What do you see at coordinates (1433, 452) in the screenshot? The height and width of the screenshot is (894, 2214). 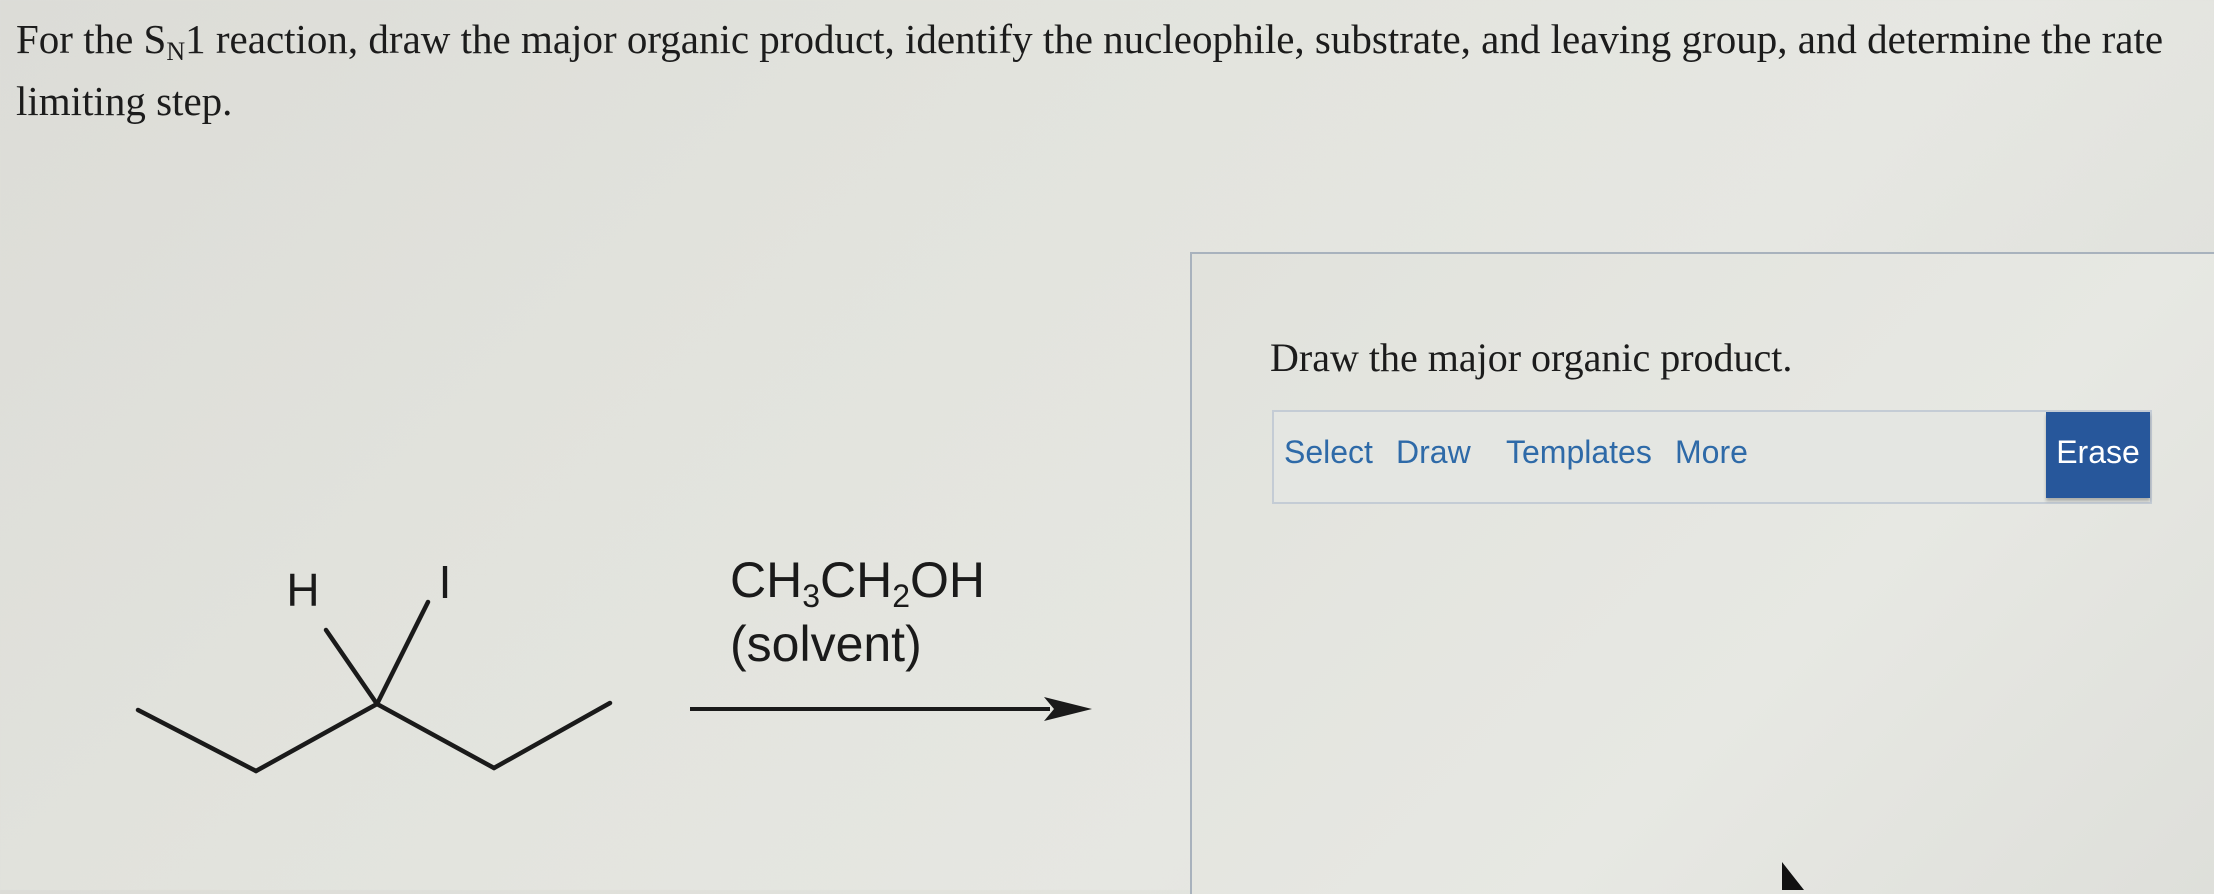 I see `draw-button: Draw` at bounding box center [1433, 452].